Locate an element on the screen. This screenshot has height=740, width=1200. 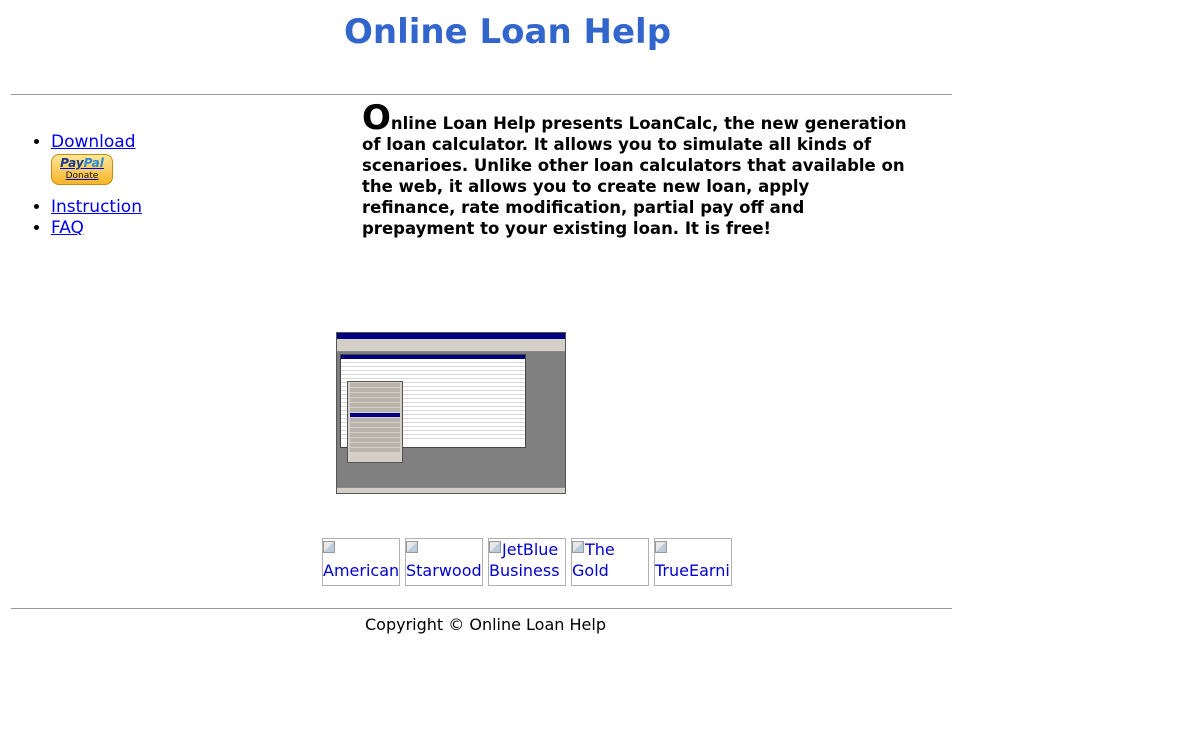
loancalc-screenshot is located at coordinates (451, 413).